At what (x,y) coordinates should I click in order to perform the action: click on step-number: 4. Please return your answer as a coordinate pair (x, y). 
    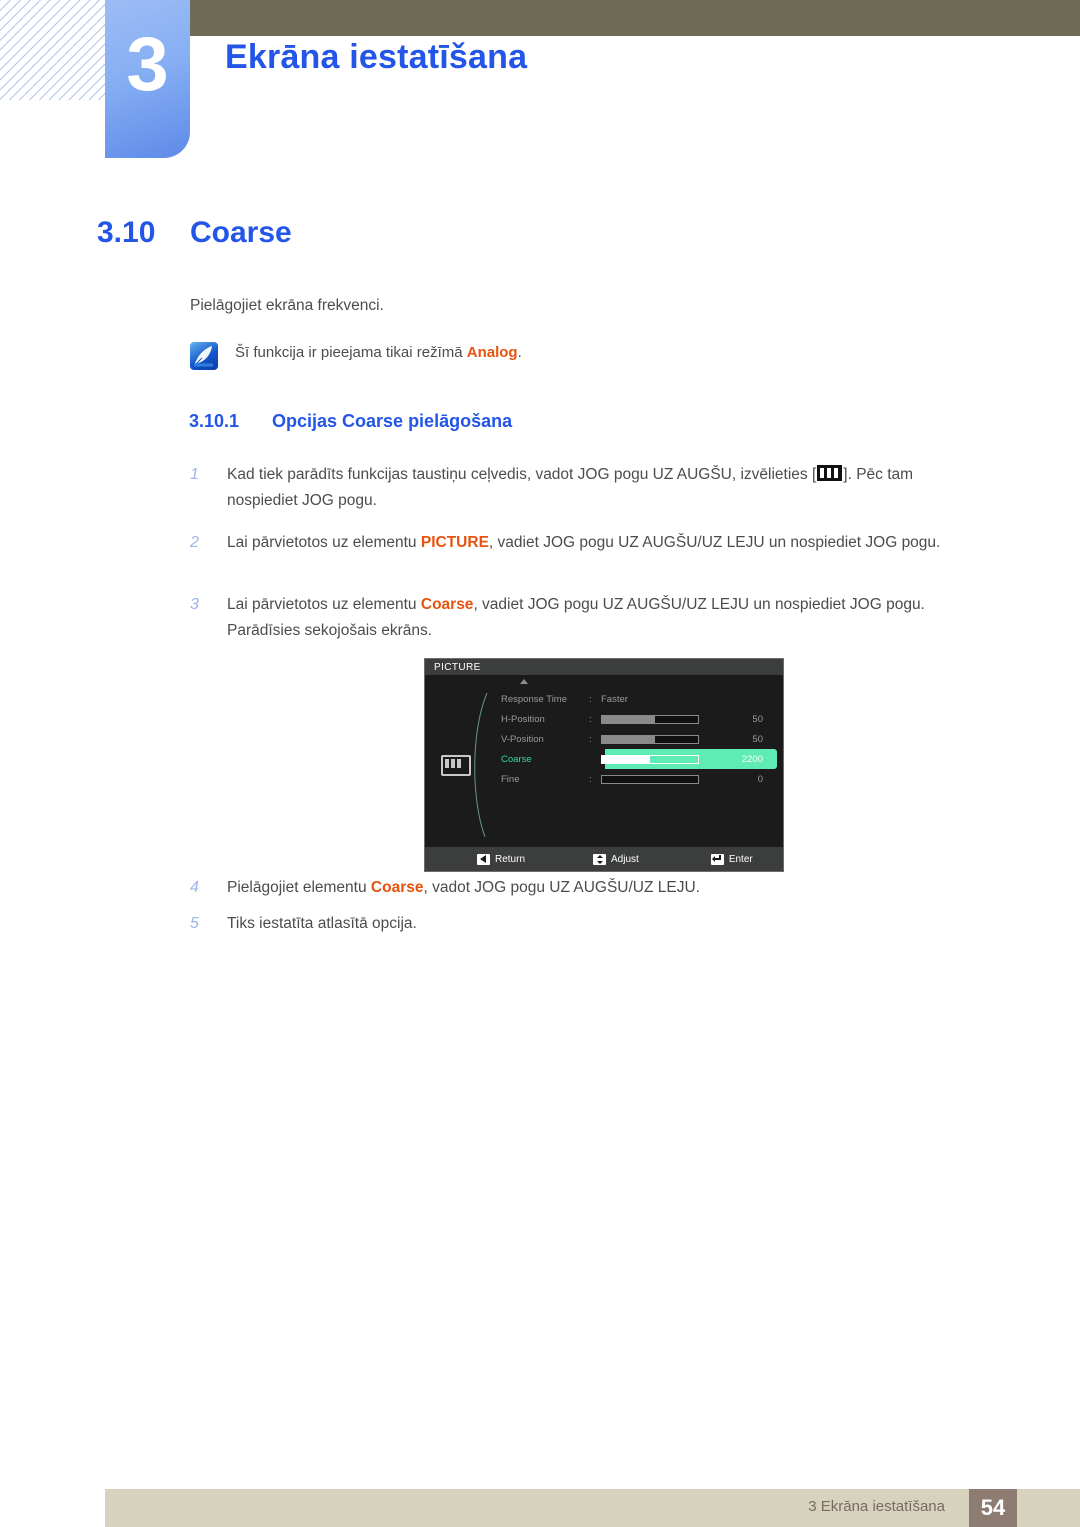
    Looking at the image, I should click on (194, 887).